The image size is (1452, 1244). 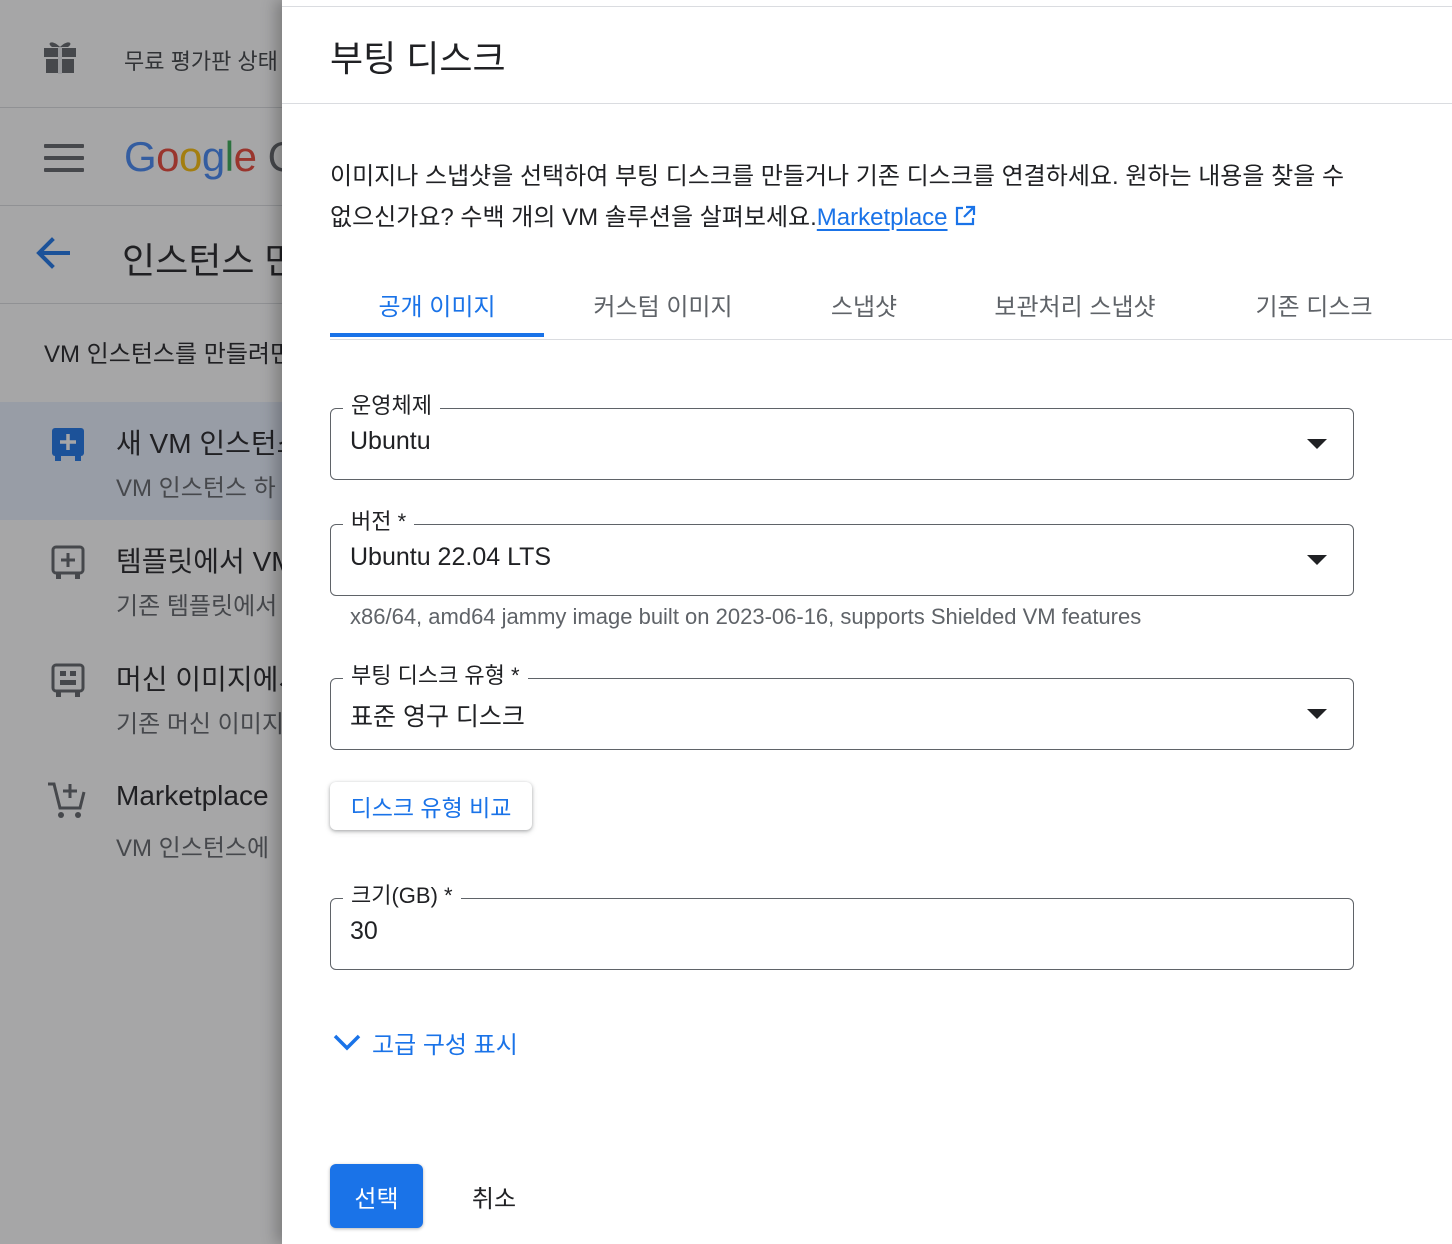 I want to click on select-button: 선택, so click(x=376, y=1196).